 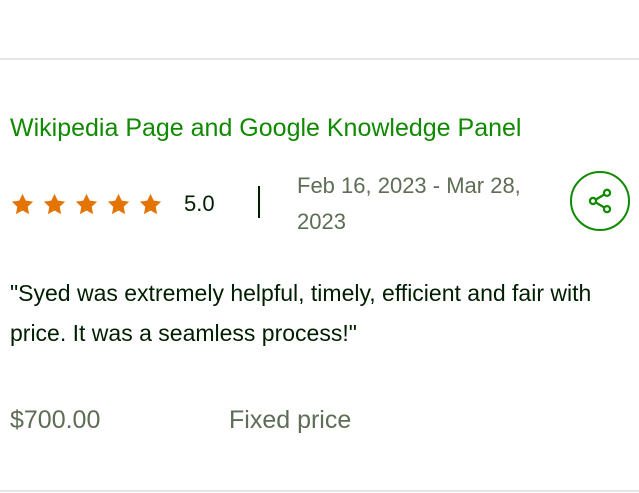 I want to click on vertical-separator, so click(x=259, y=202).